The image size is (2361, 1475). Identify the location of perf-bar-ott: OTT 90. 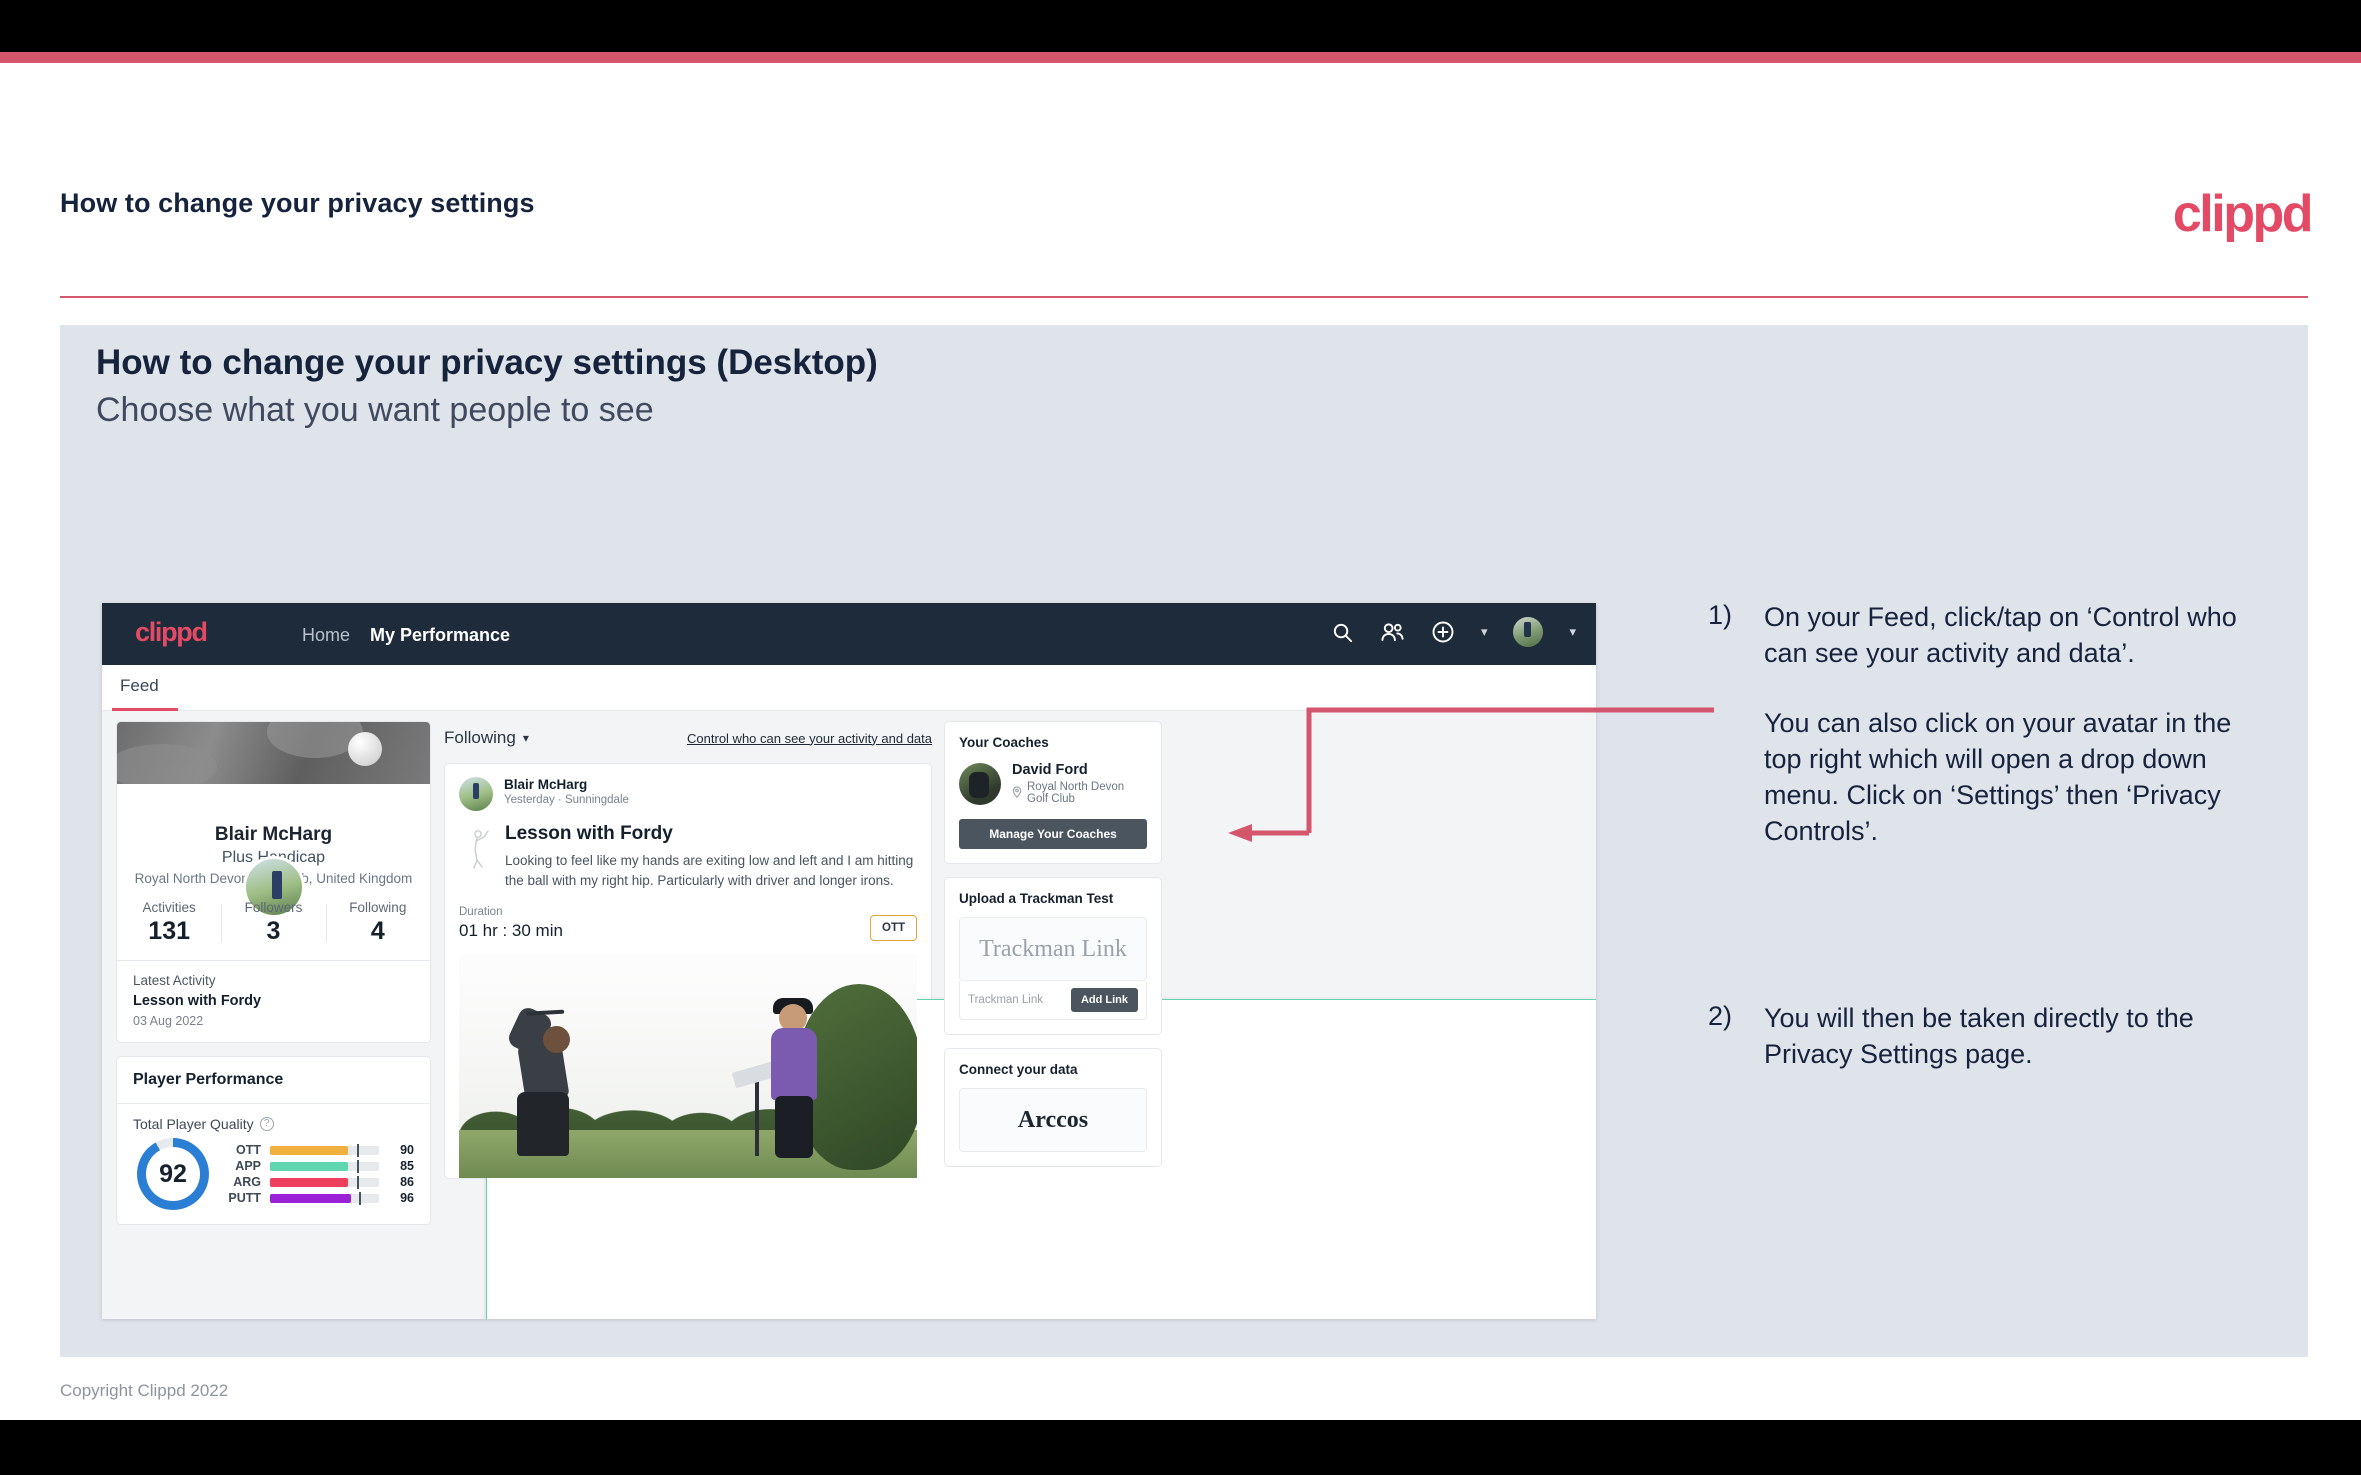
(316, 1150).